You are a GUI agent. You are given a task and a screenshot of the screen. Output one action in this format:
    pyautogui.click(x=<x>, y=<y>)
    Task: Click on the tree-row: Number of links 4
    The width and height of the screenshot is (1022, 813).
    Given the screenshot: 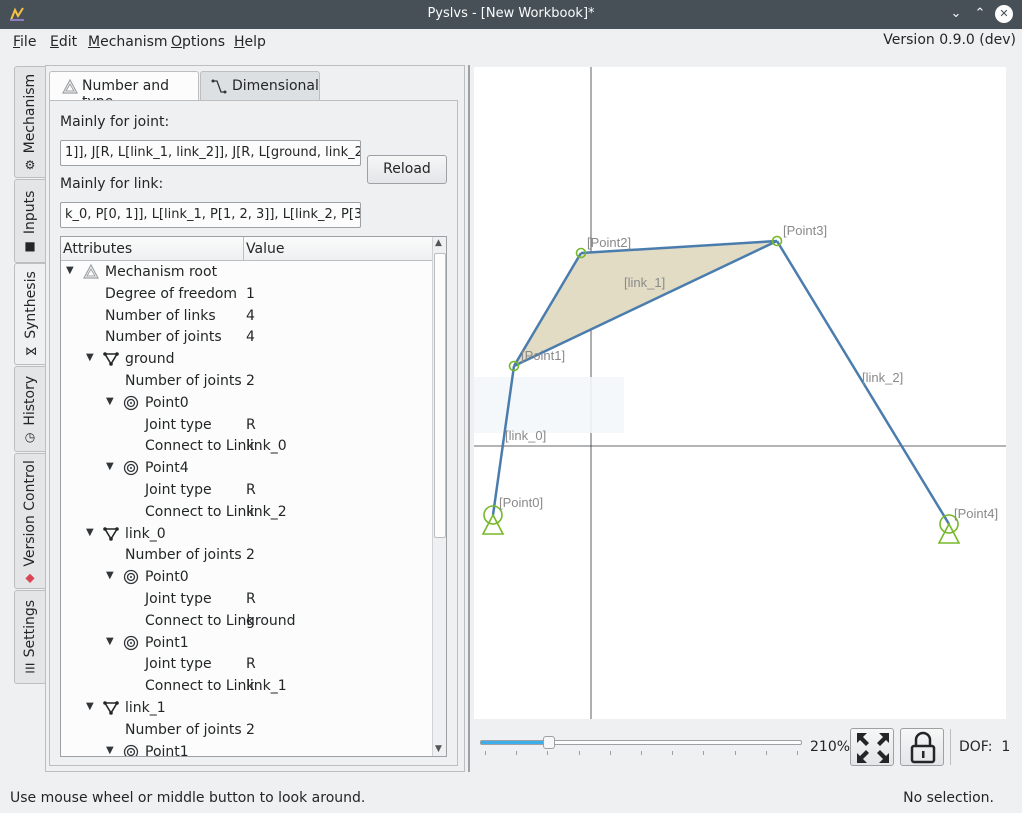 What is the action you would take?
    pyautogui.click(x=247, y=317)
    